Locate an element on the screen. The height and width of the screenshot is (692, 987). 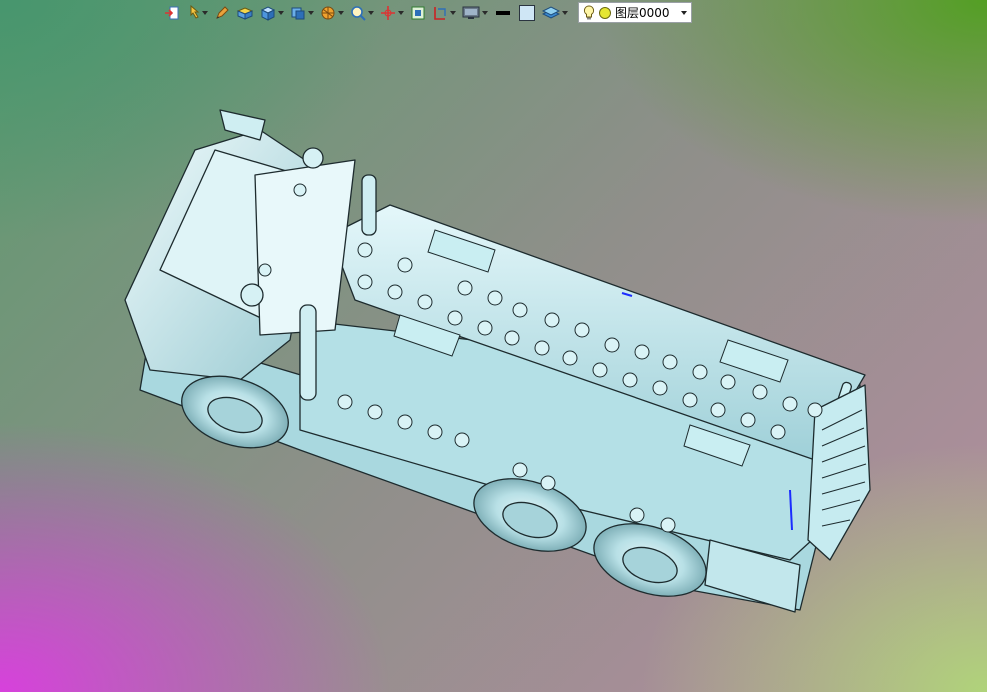
sketch-pen-icon is located at coordinates (222, 13).